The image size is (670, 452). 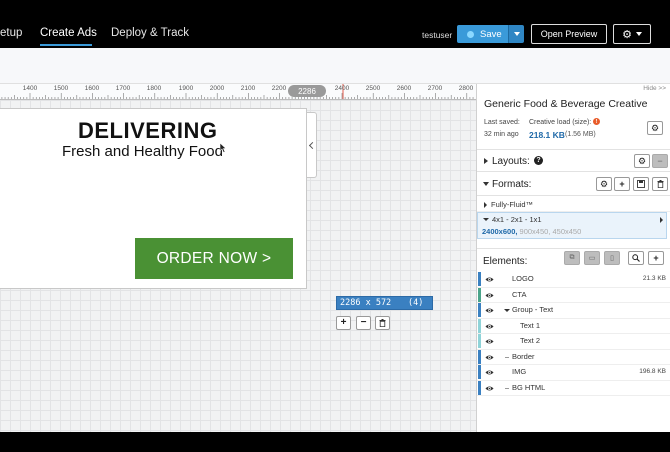 I want to click on element-row: CTA, so click(x=573, y=295).